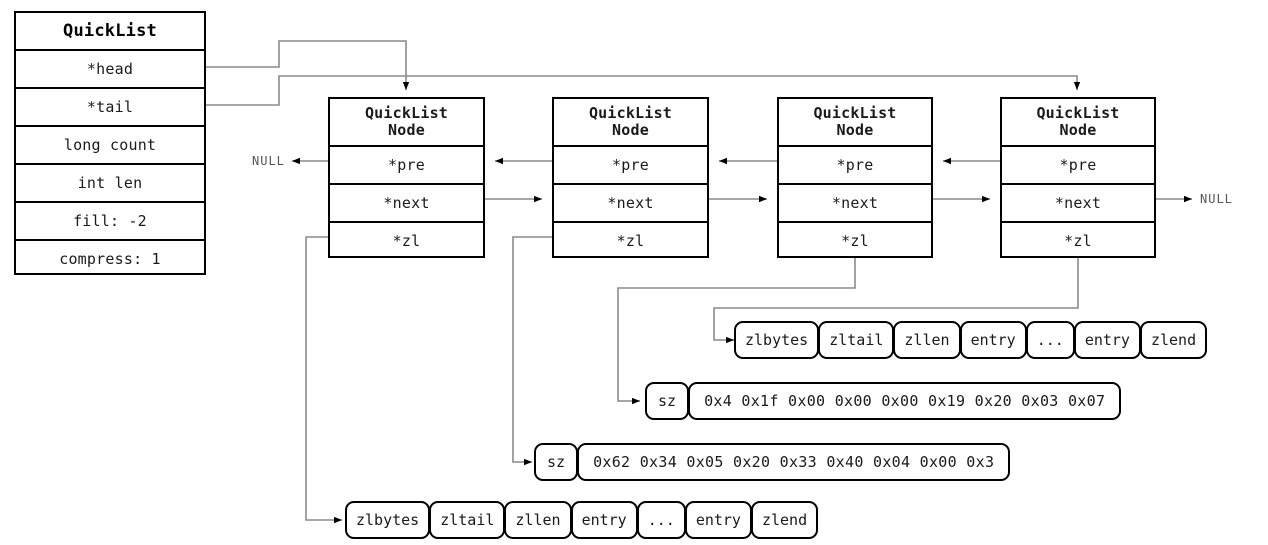  I want to click on null-label-right: NULL, so click(1216, 199).